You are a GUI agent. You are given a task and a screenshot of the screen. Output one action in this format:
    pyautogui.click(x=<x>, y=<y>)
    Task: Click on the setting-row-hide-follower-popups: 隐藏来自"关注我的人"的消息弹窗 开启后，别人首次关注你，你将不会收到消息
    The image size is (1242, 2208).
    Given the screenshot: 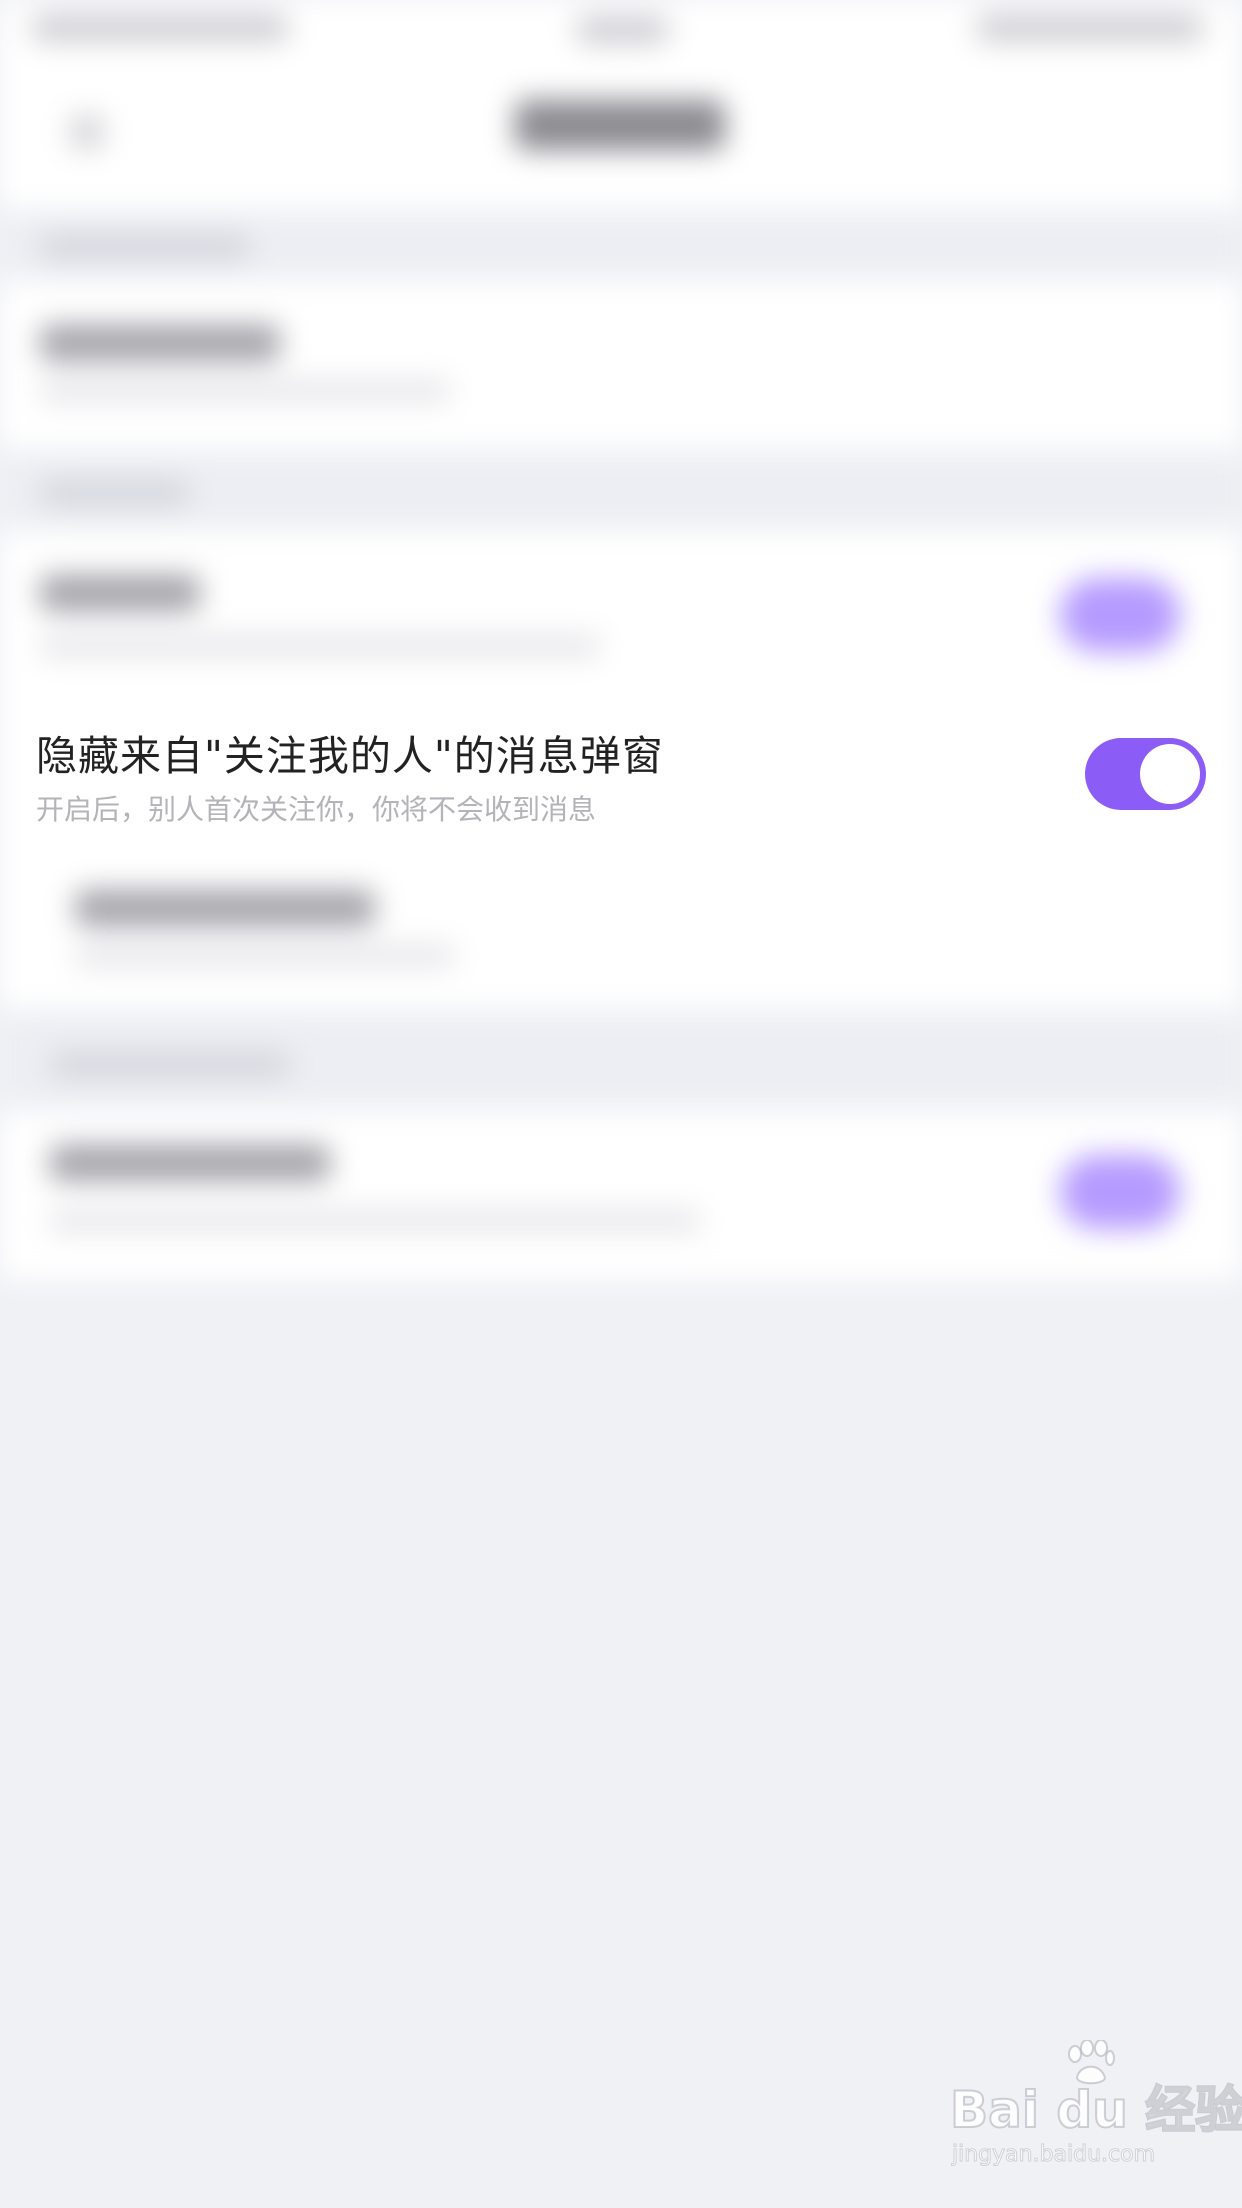 What is the action you would take?
    pyautogui.click(x=621, y=780)
    